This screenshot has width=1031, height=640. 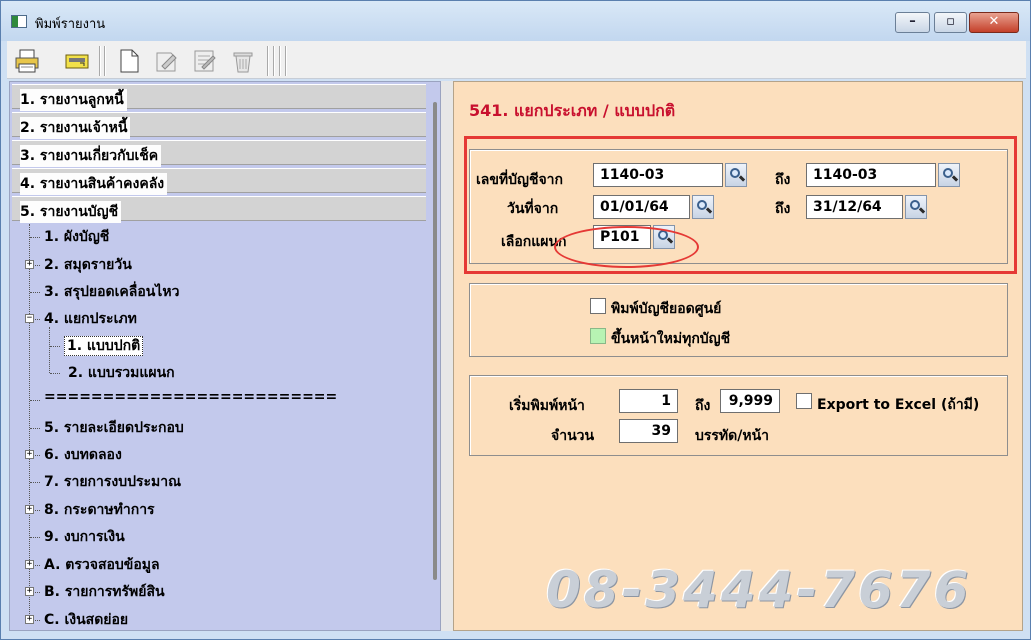 I want to click on category-inventory: 4. รายงานสินค้าคงคลัง, so click(x=219, y=181).